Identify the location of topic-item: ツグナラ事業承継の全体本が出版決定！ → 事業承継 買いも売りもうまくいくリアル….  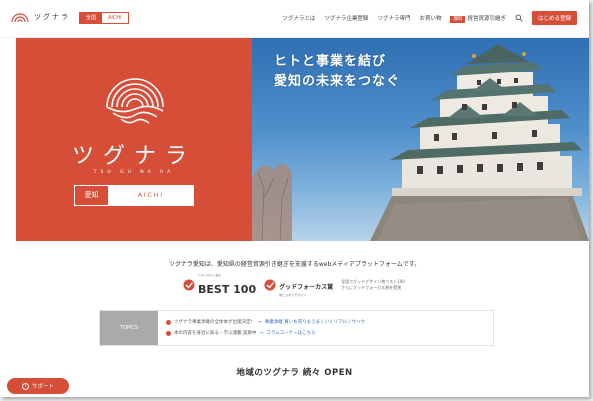
(265, 322).